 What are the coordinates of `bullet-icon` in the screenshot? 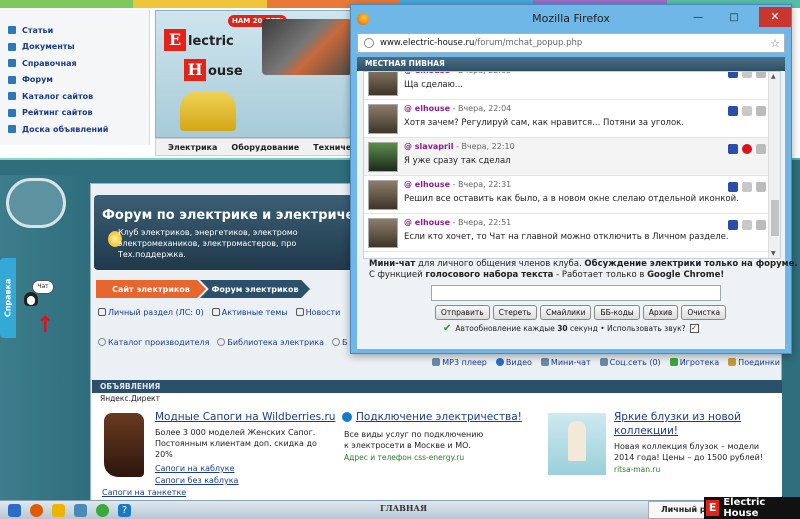 It's located at (12, 46).